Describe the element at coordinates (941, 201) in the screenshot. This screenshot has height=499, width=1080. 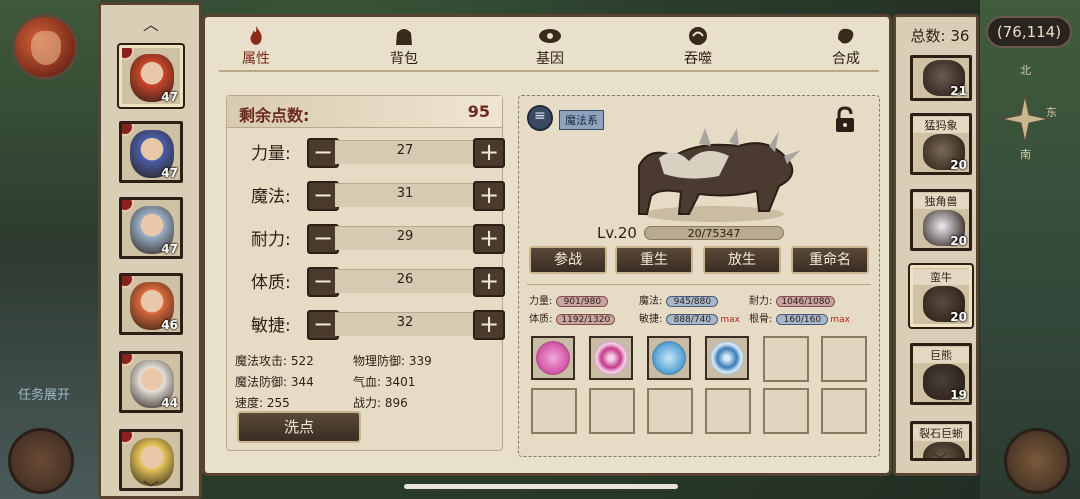
I see `creature-name: 独角兽` at that location.